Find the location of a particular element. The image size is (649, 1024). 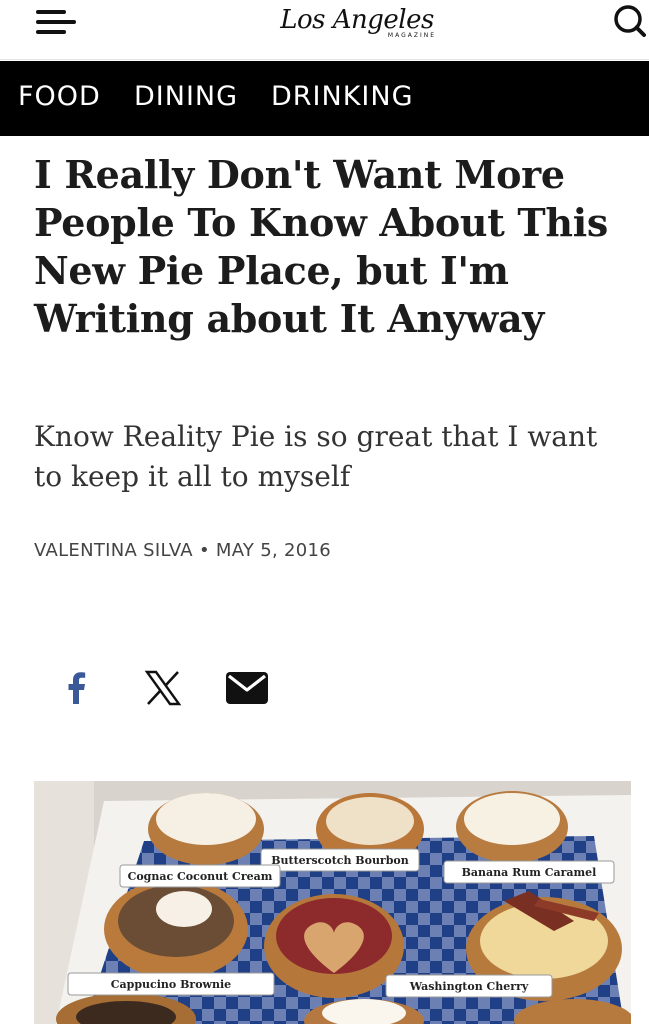

byline: VALENTINA SILVA • MAY 5, 2016 is located at coordinates (182, 550).